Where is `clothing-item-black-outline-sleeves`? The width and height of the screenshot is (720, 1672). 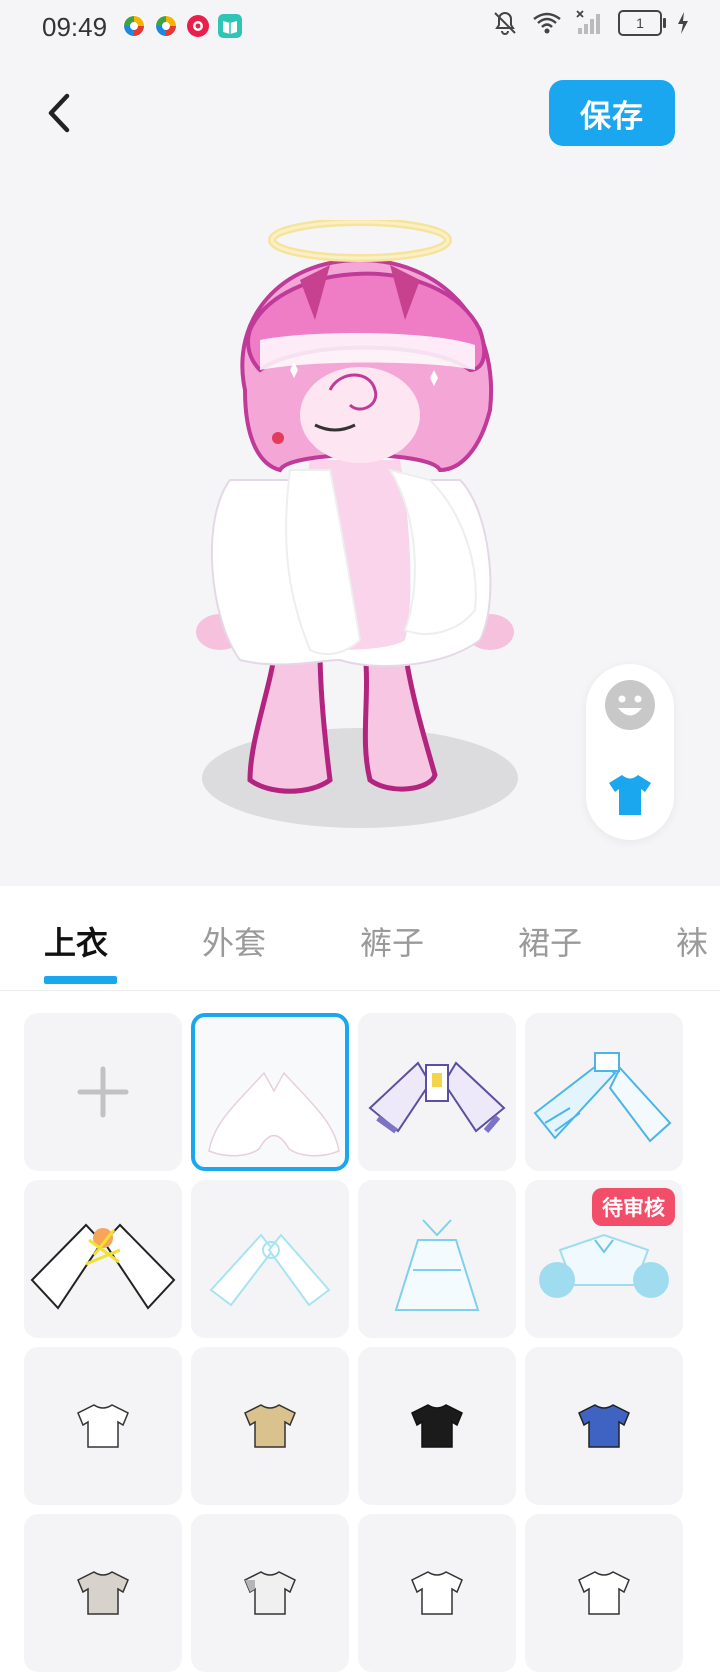 clothing-item-black-outline-sleeves is located at coordinates (103, 1259).